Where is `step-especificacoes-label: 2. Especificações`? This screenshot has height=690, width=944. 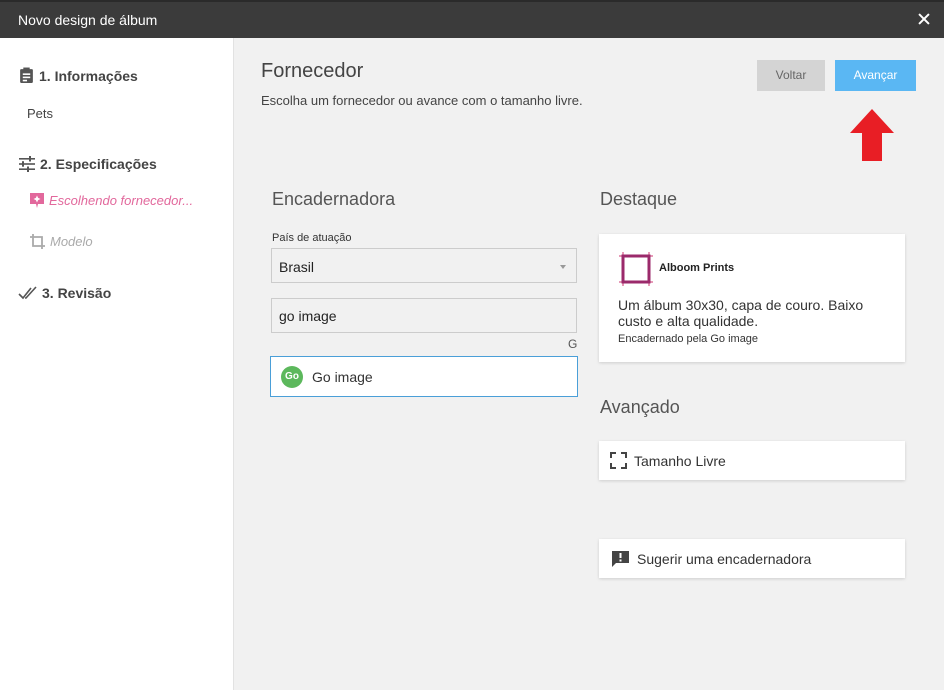 step-especificacoes-label: 2. Especificações is located at coordinates (98, 164).